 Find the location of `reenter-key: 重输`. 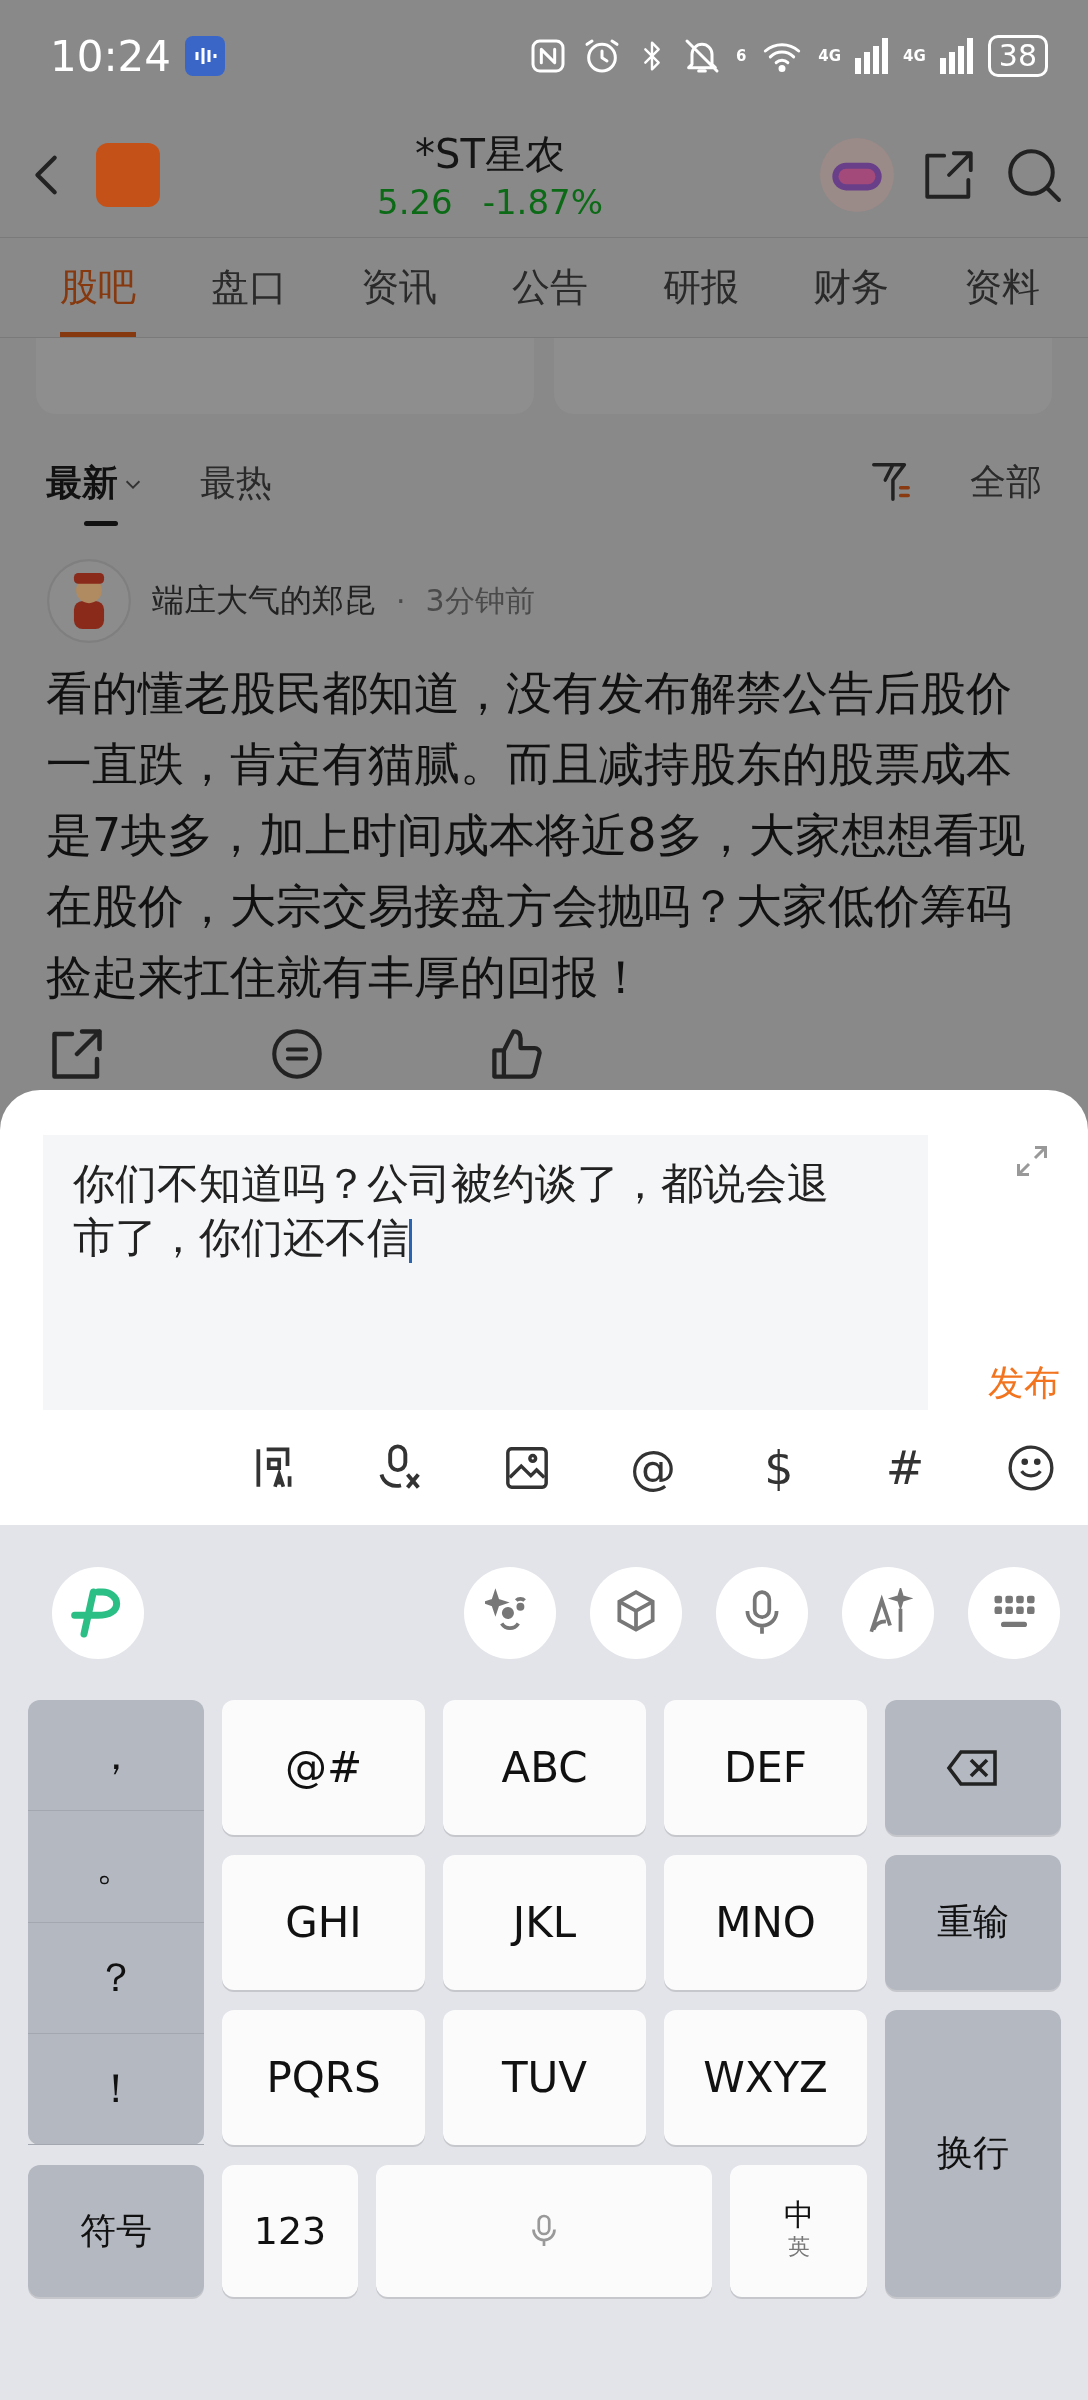

reenter-key: 重输 is located at coordinates (973, 1922).